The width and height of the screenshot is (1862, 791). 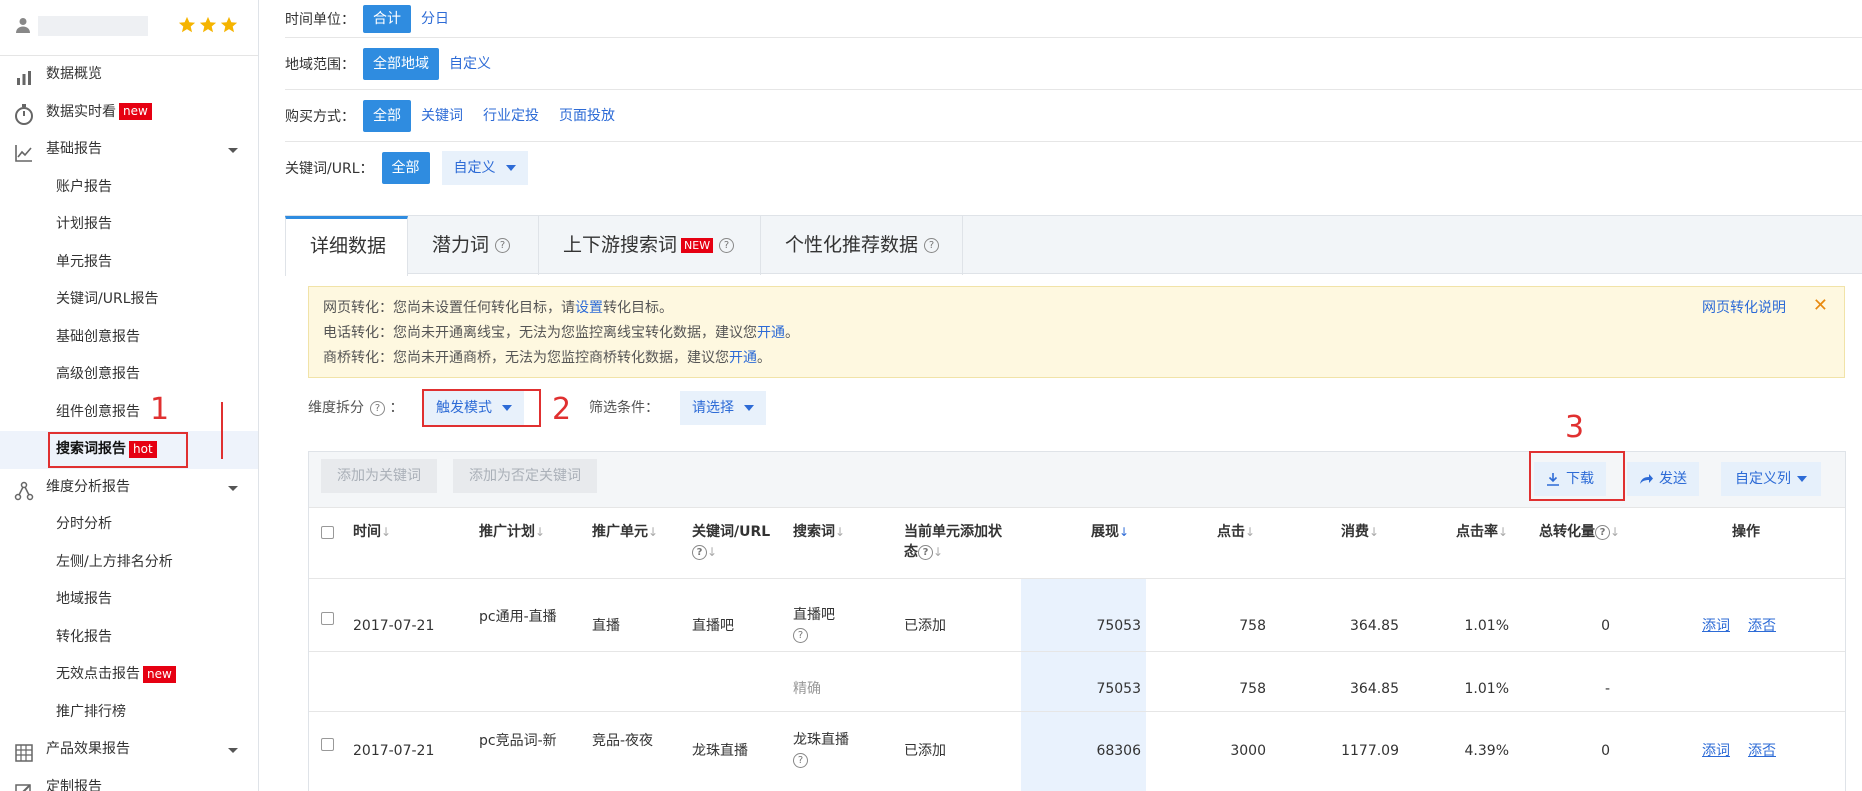 I want to click on column-header-impressions: 展现↓, so click(x=1110, y=532).